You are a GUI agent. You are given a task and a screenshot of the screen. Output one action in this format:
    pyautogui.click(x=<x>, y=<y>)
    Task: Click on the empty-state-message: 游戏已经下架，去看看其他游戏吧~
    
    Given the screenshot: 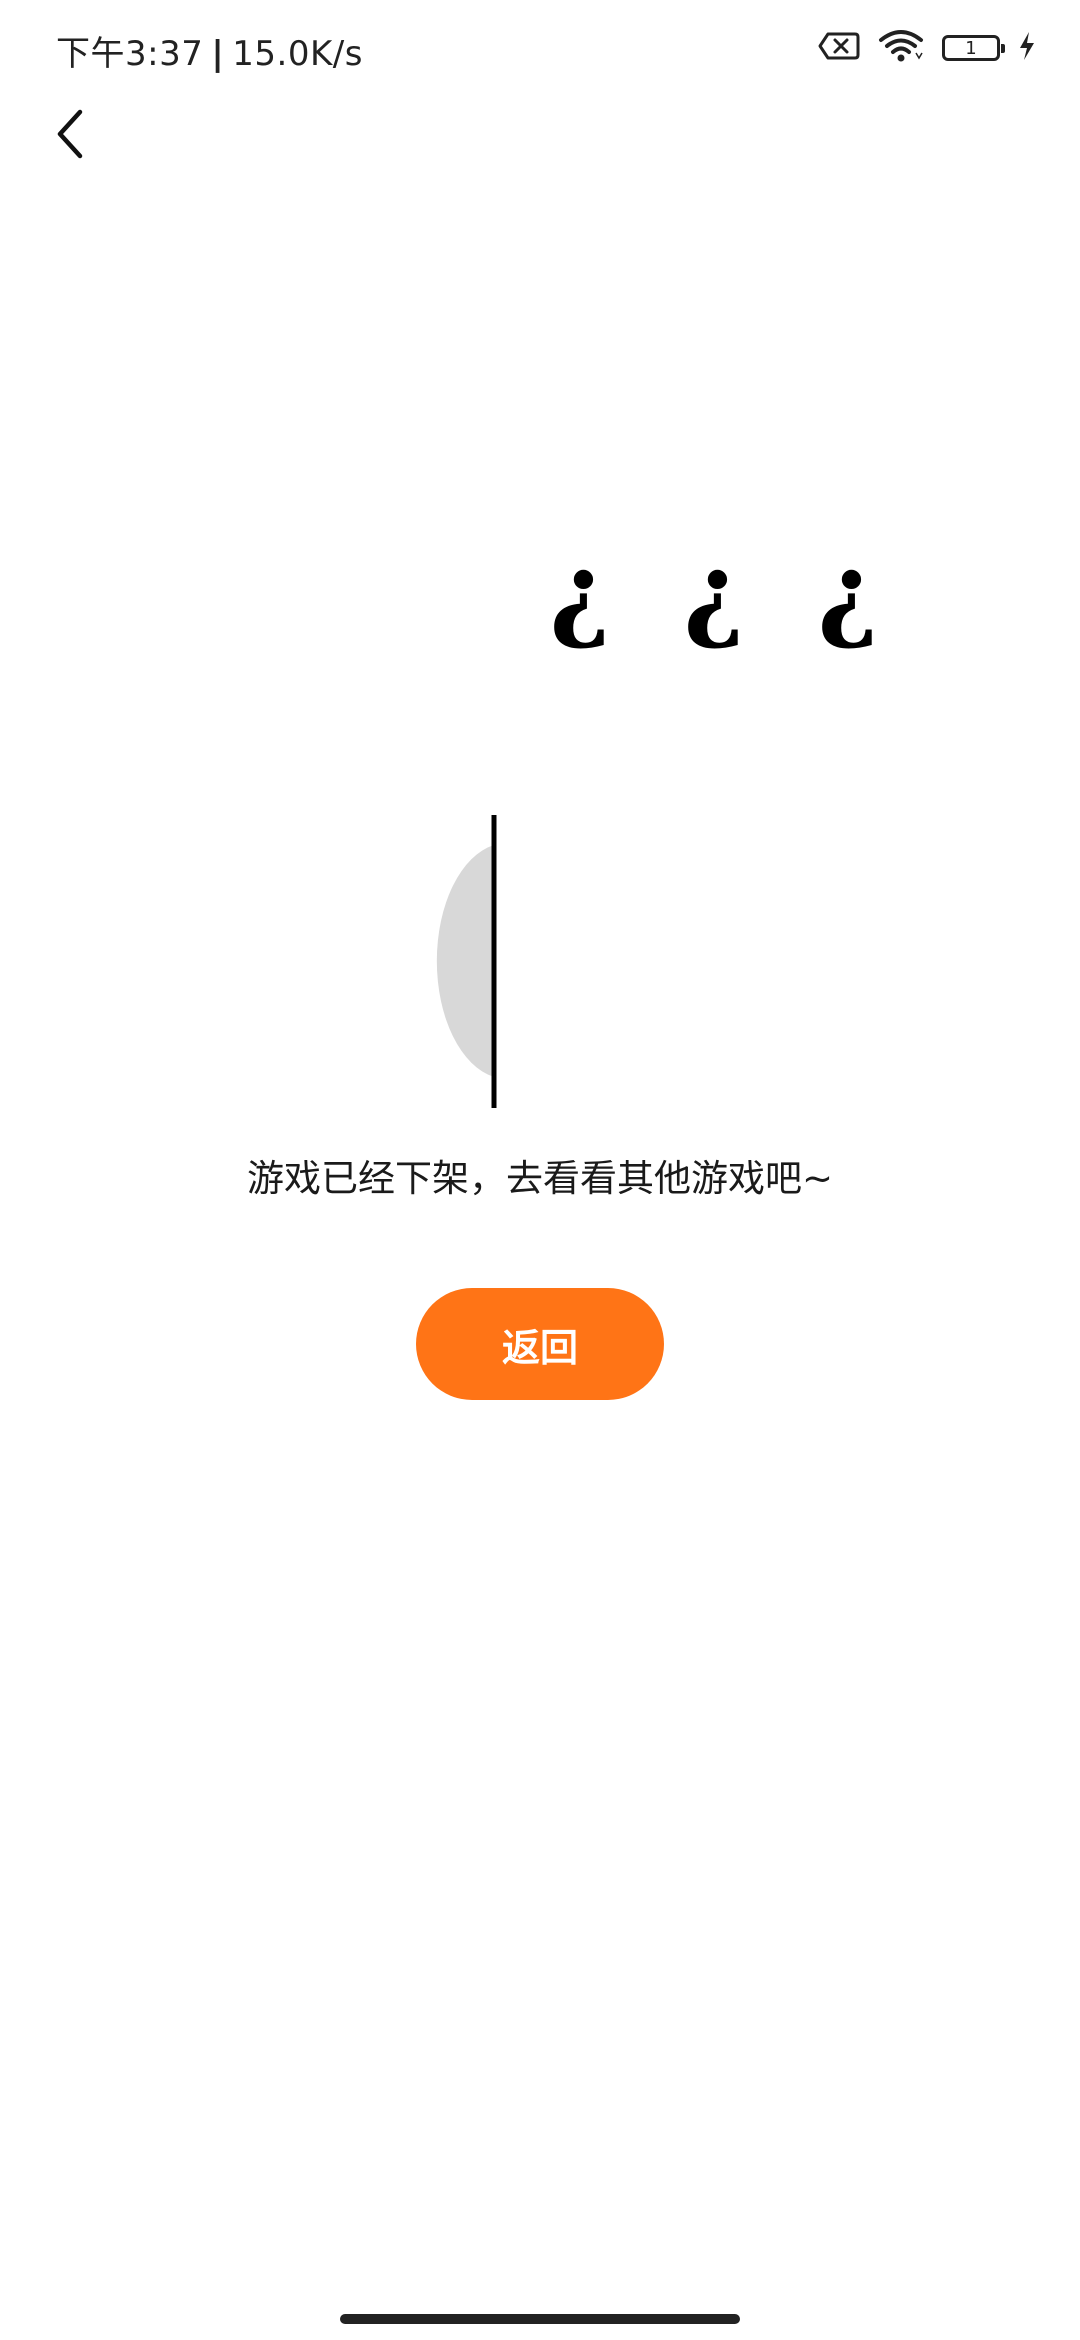 What is the action you would take?
    pyautogui.click(x=539, y=1178)
    